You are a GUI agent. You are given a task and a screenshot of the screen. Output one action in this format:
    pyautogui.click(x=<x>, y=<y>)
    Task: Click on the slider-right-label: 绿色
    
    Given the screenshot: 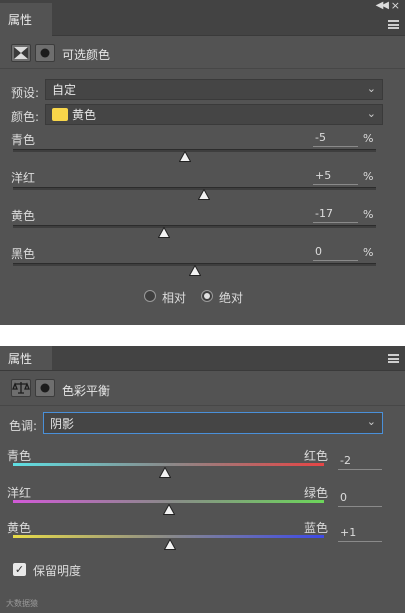 What is the action you would take?
    pyautogui.click(x=316, y=493)
    